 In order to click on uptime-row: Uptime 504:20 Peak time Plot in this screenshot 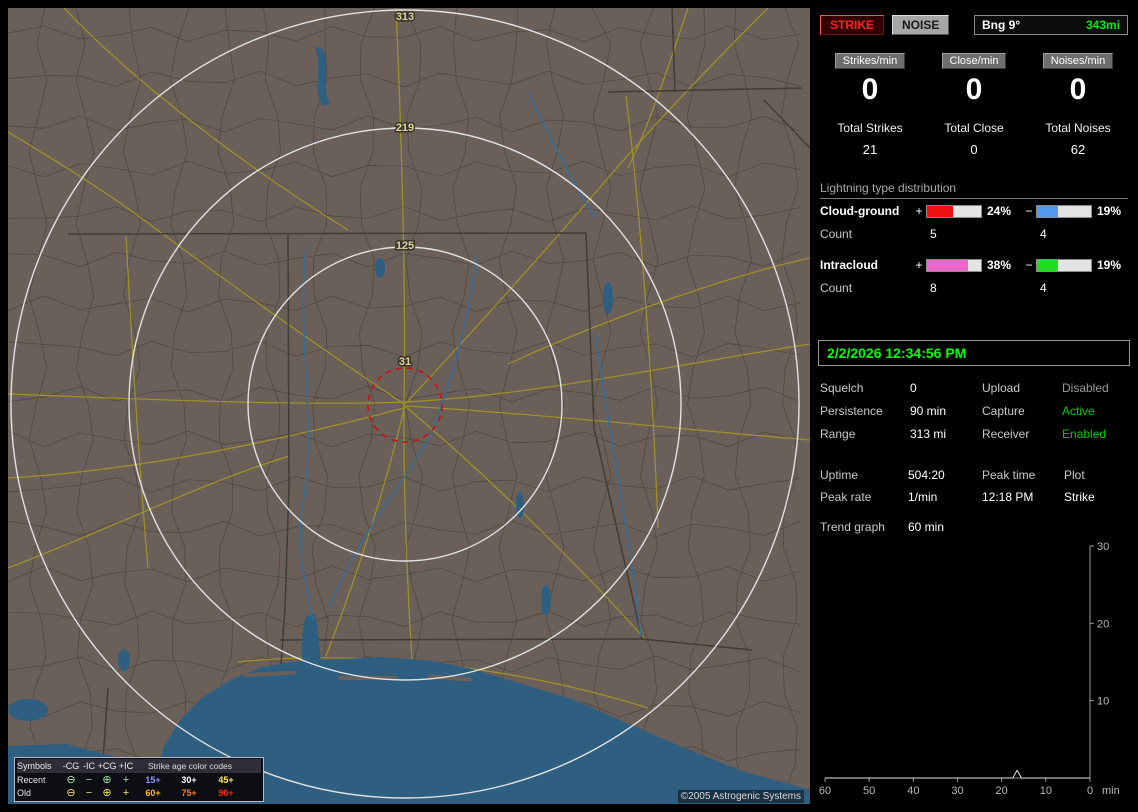, I will do `click(974, 475)`.